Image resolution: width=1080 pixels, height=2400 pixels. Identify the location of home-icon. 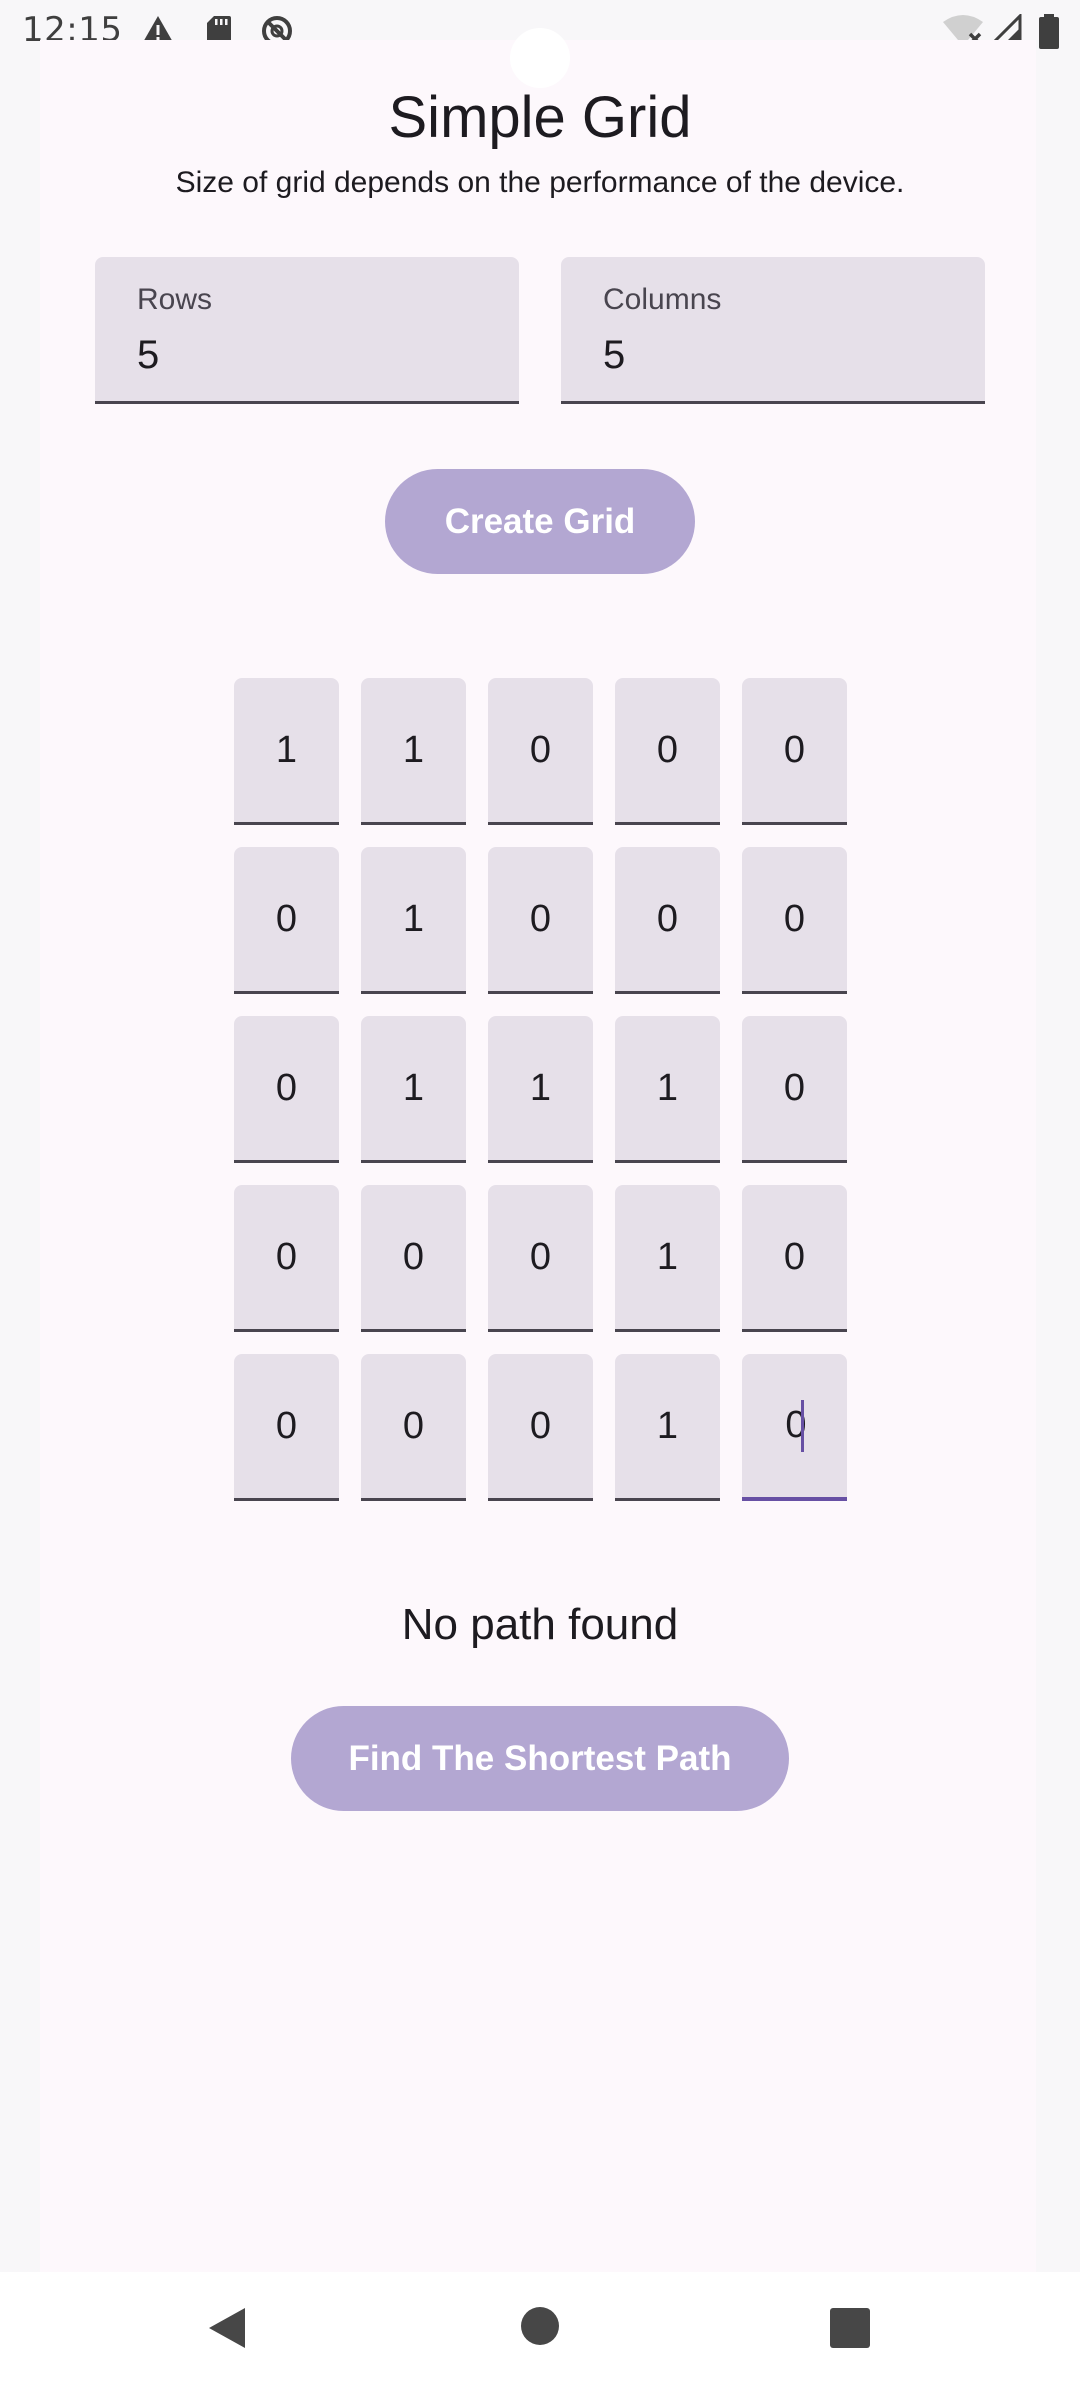
(540, 2328).